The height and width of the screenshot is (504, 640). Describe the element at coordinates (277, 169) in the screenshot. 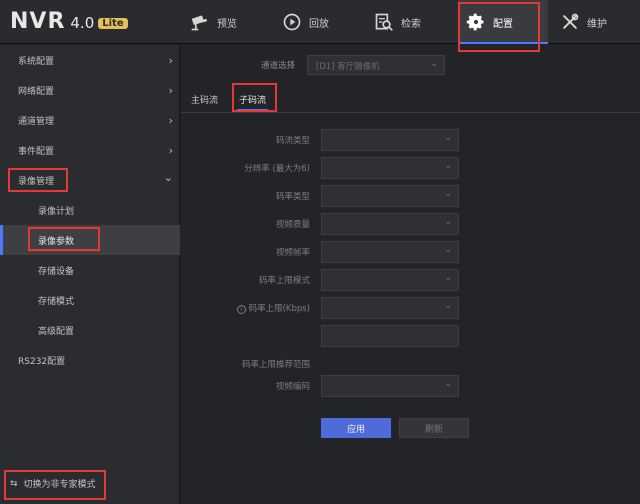

I see `field-label: 分辨率 (最大为6)` at that location.